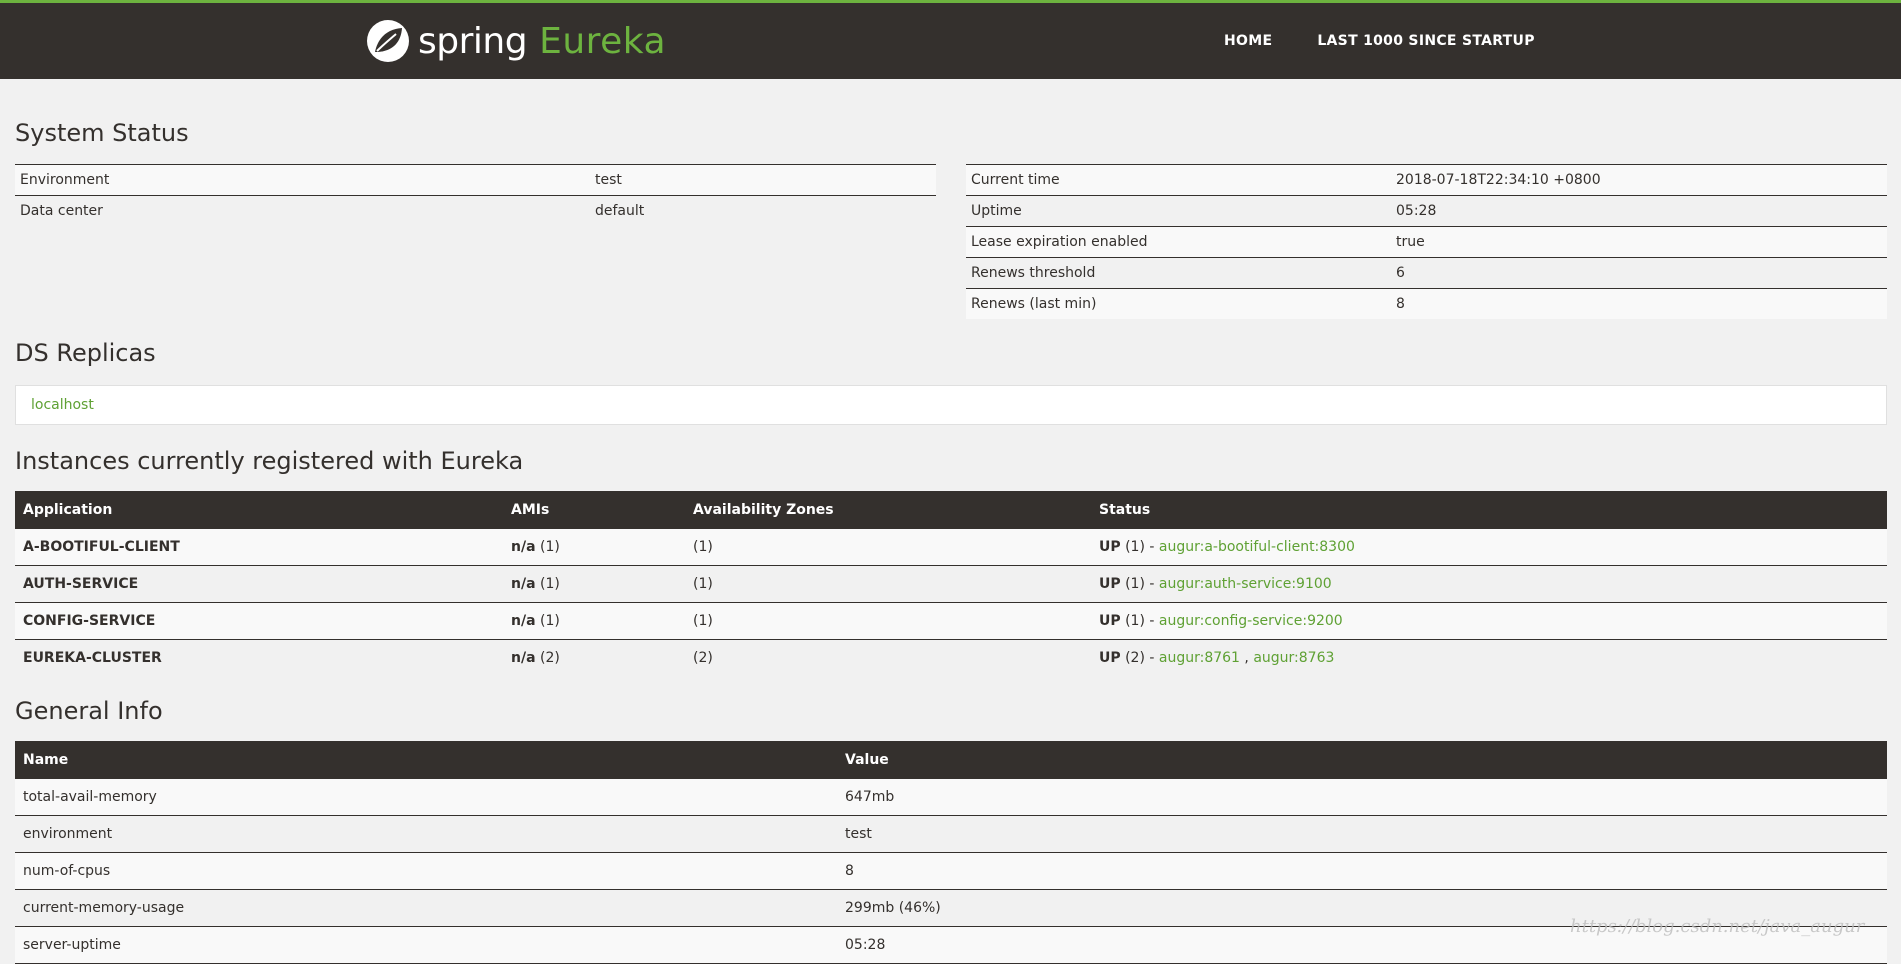  I want to click on nav-last1000-link: LAST 1000 SINCE STARTUP, so click(1425, 41).